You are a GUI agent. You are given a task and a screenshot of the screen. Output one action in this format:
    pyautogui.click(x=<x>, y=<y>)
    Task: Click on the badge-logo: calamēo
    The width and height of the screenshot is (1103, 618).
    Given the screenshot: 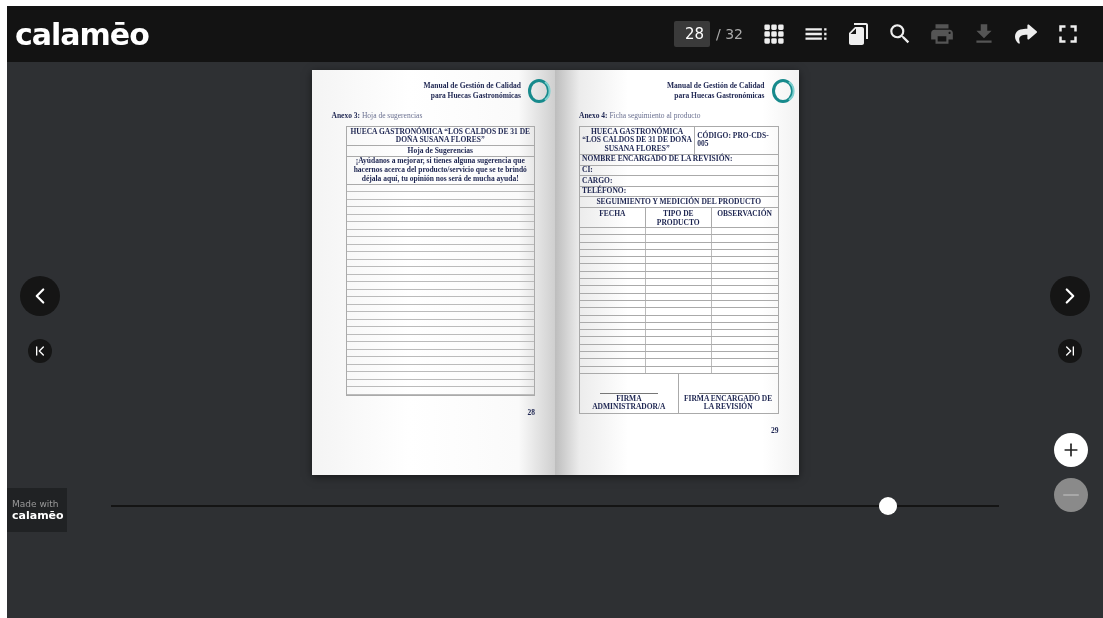 What is the action you would take?
    pyautogui.click(x=38, y=515)
    